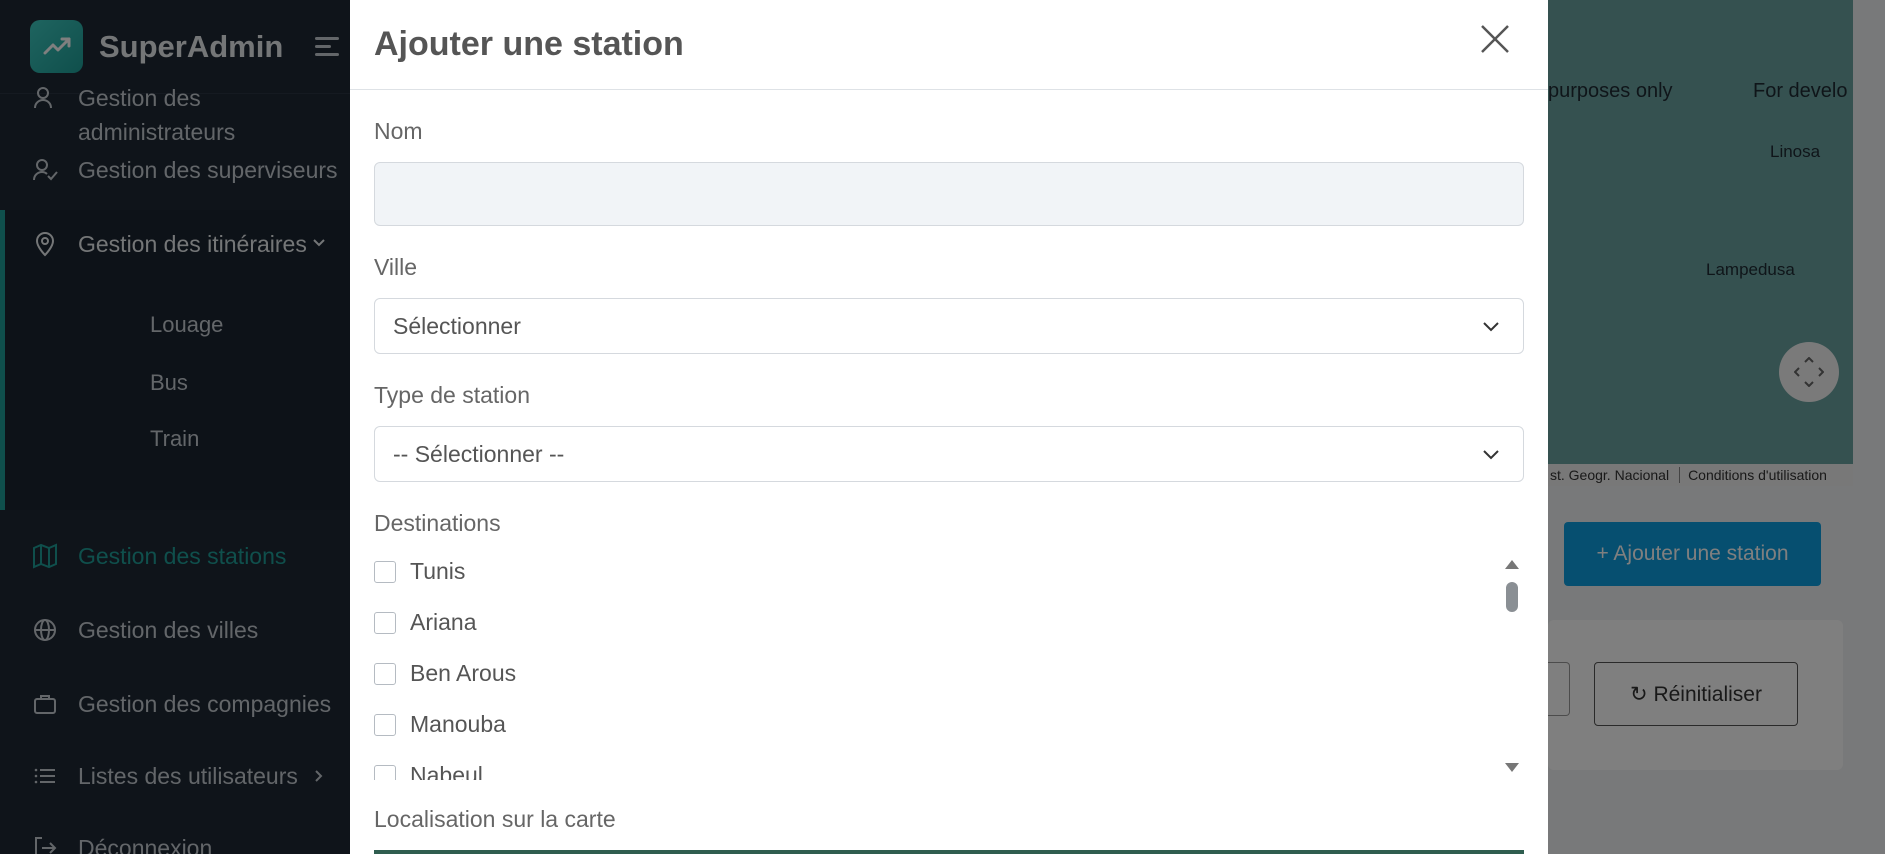 This screenshot has height=854, width=1885. I want to click on destination-item-manouba: Manouba, so click(440, 724).